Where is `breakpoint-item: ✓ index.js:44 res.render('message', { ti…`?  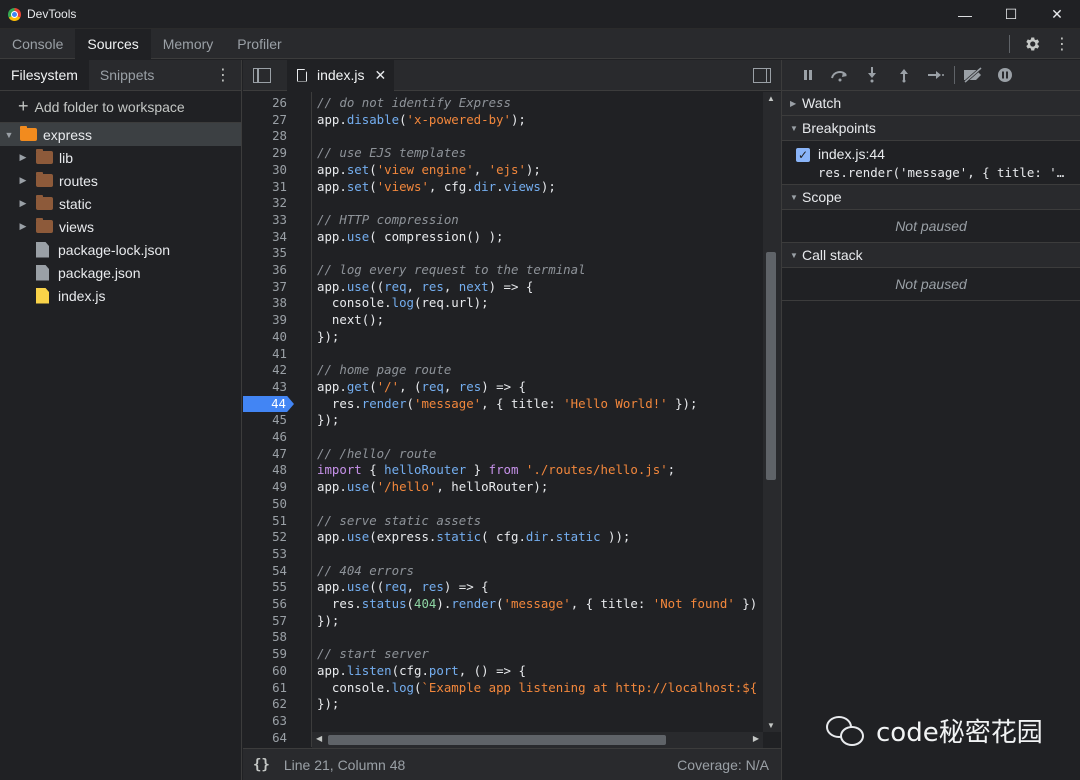 breakpoint-item: ✓ index.js:44 res.render('message', { ti… is located at coordinates (931, 163).